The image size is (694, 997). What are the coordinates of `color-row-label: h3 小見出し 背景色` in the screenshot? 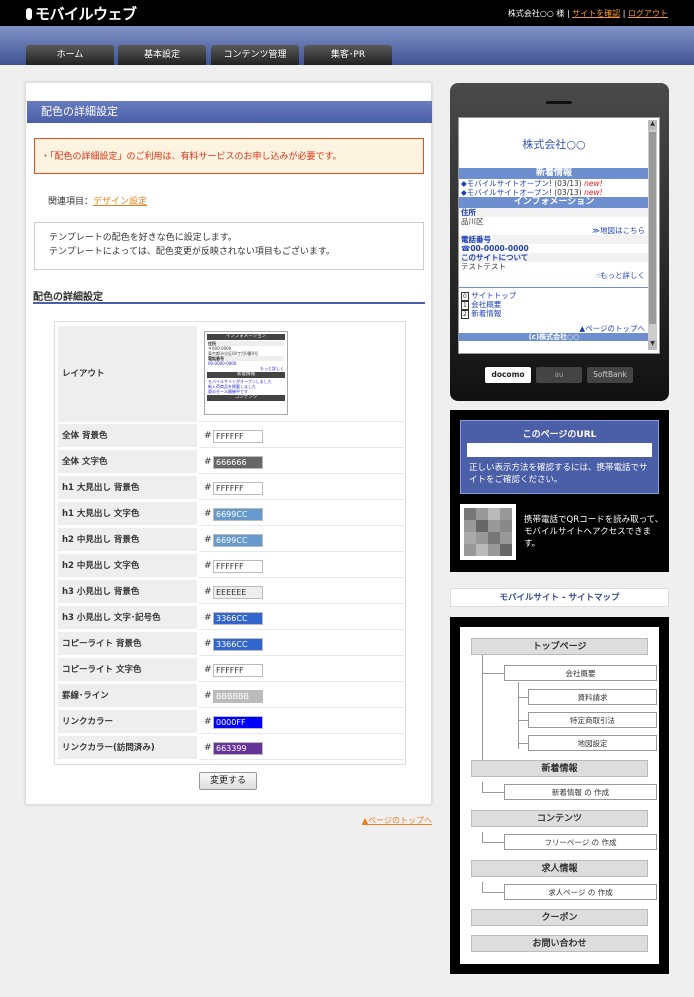 It's located at (127, 592).